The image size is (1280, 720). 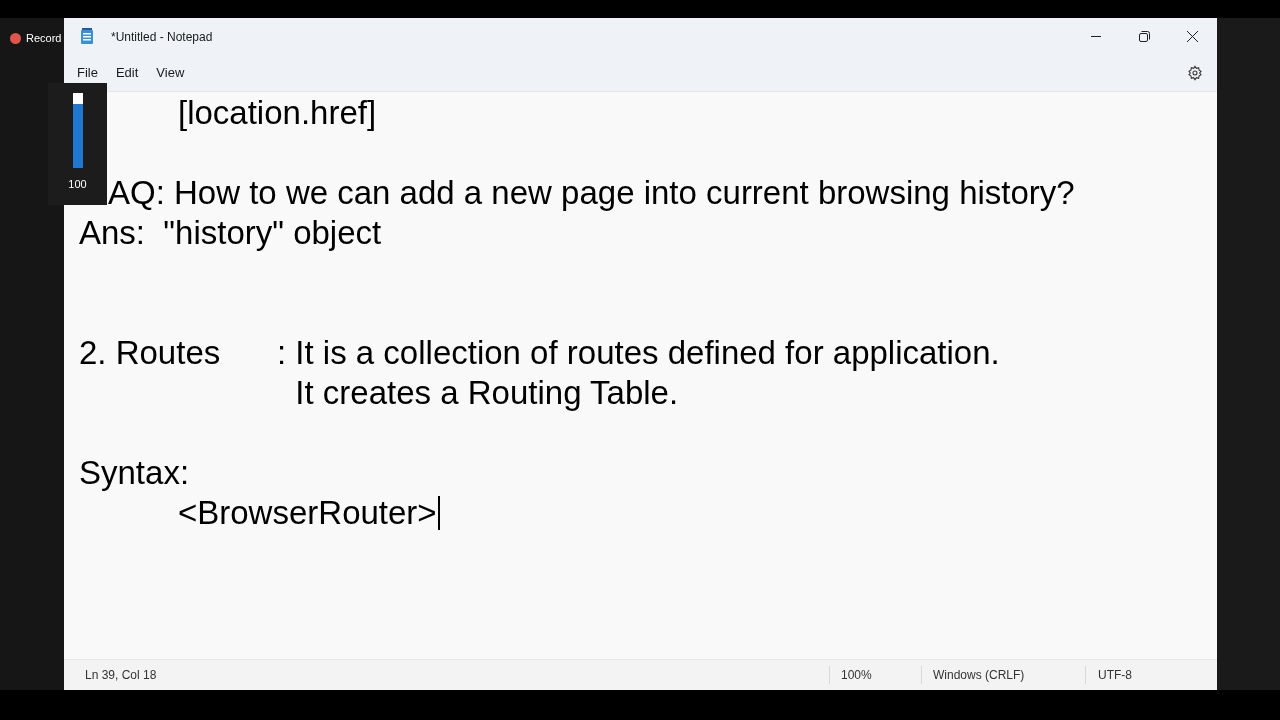 What do you see at coordinates (162, 37) in the screenshot?
I see `window-title: *Untitled - Notepad` at bounding box center [162, 37].